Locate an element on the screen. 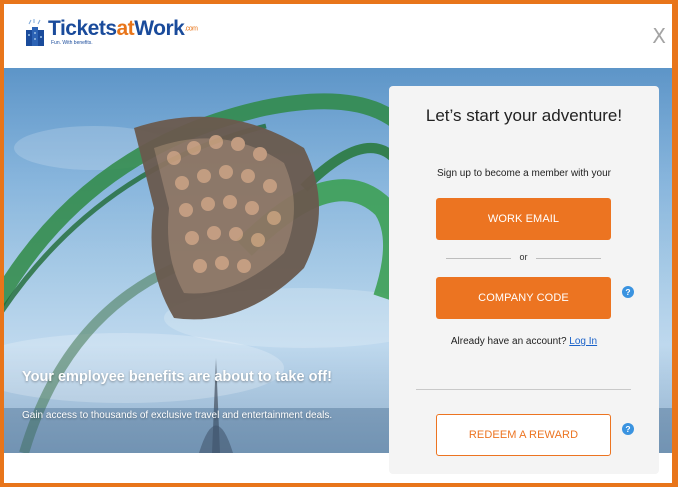  or-divider: or is located at coordinates (523, 258).